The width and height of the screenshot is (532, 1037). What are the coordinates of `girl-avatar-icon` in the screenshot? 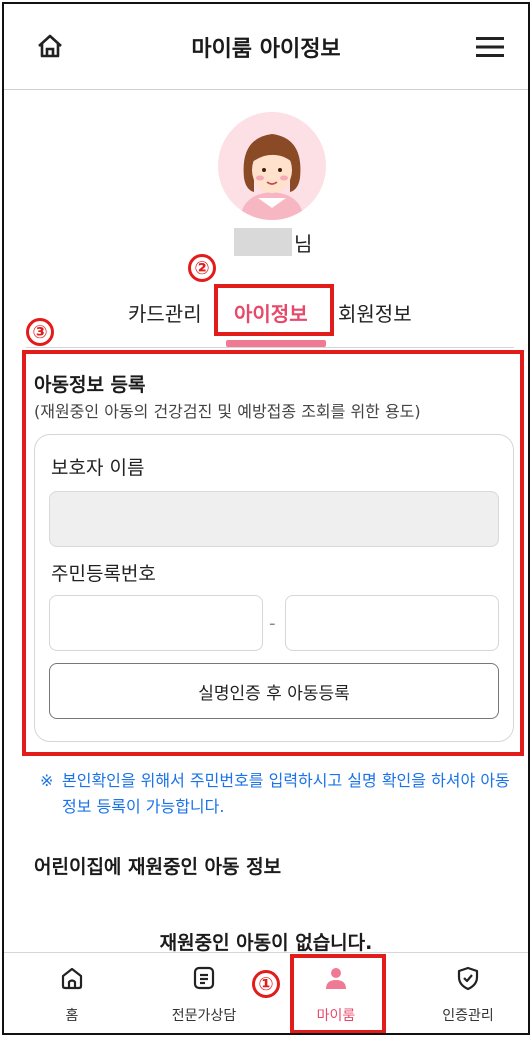 It's located at (272, 166).